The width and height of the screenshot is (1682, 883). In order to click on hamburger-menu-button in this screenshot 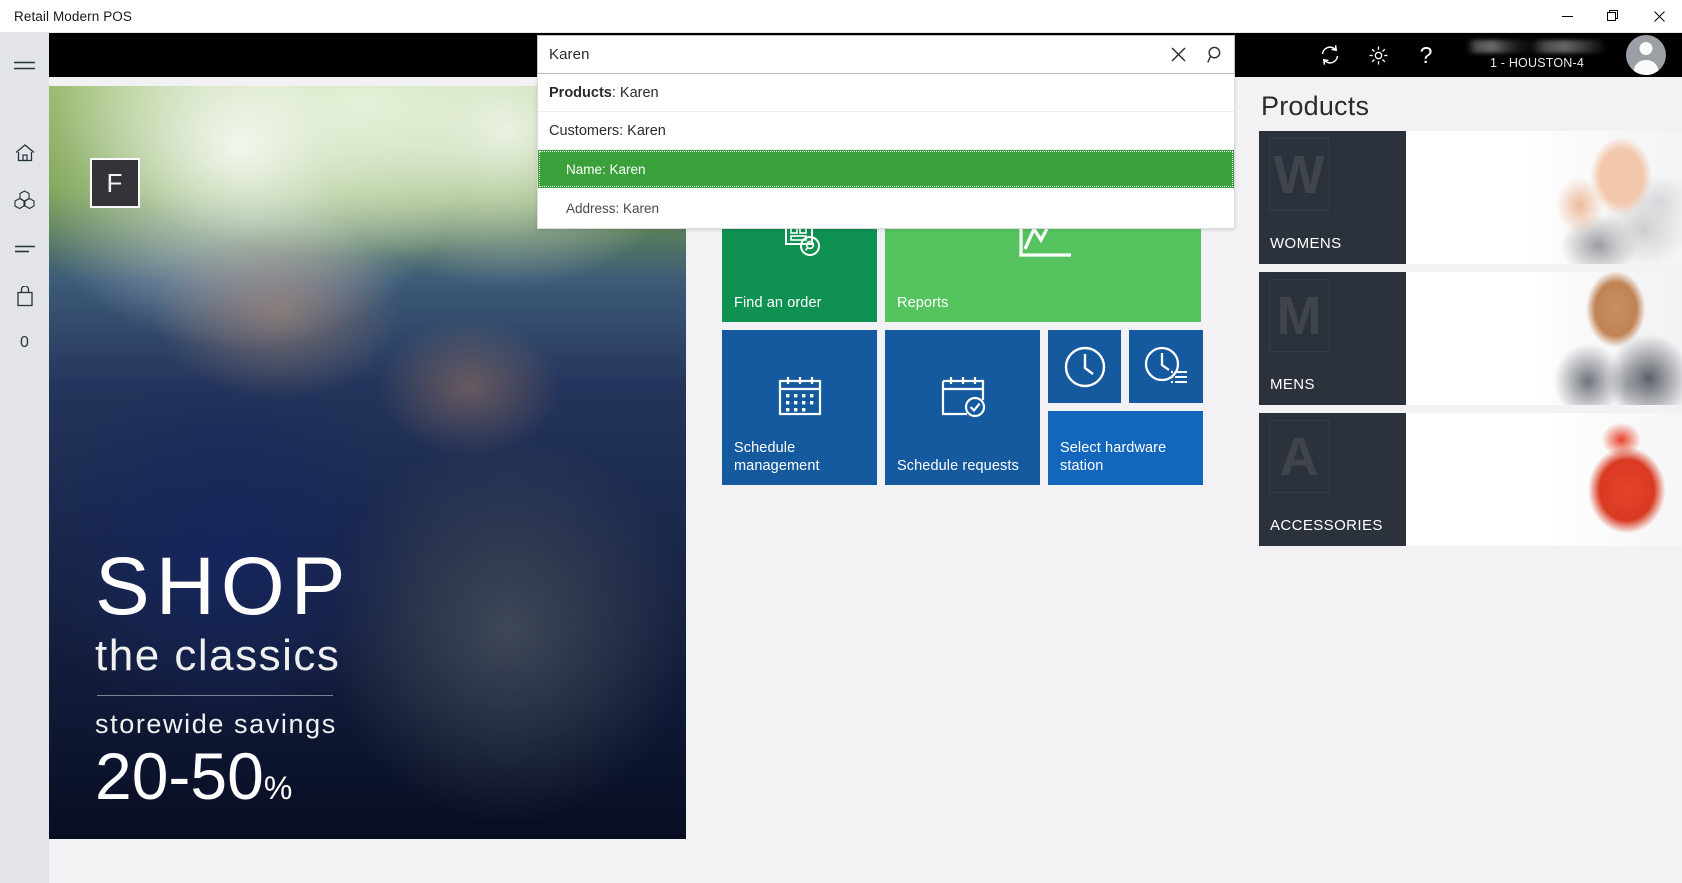, I will do `click(24, 67)`.